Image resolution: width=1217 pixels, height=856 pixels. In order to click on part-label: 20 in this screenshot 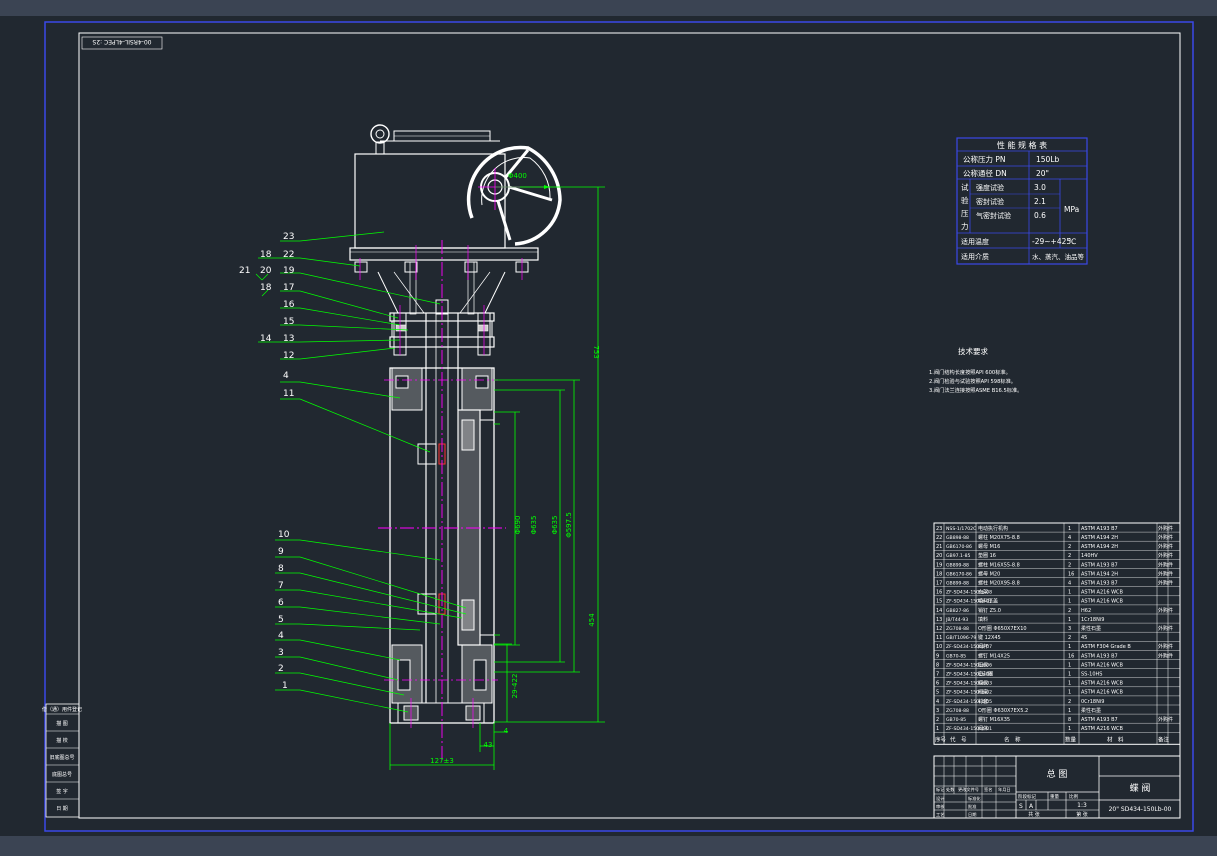, I will do `click(266, 271)`.